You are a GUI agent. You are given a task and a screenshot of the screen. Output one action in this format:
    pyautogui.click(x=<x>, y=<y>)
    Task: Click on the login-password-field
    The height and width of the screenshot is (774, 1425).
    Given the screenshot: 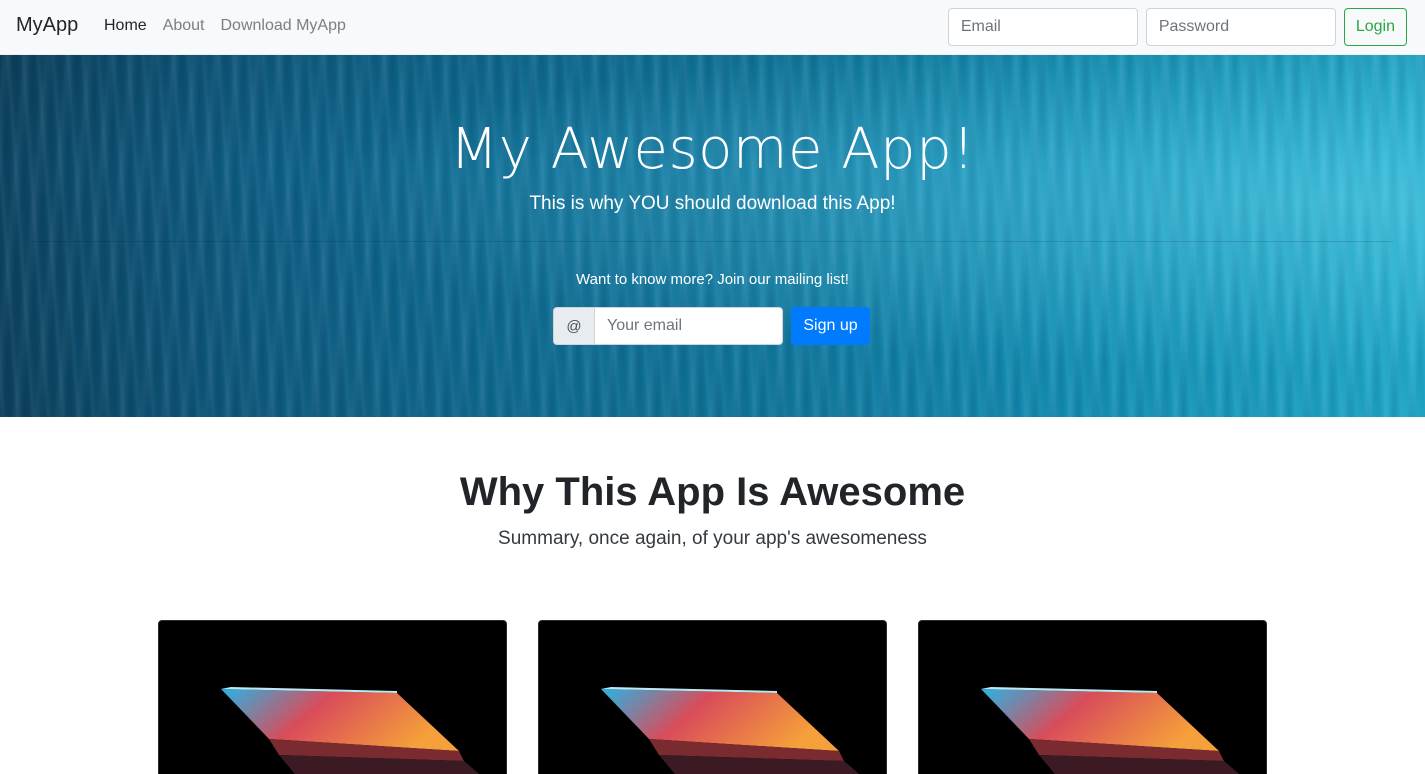 What is the action you would take?
    pyautogui.click(x=1240, y=27)
    